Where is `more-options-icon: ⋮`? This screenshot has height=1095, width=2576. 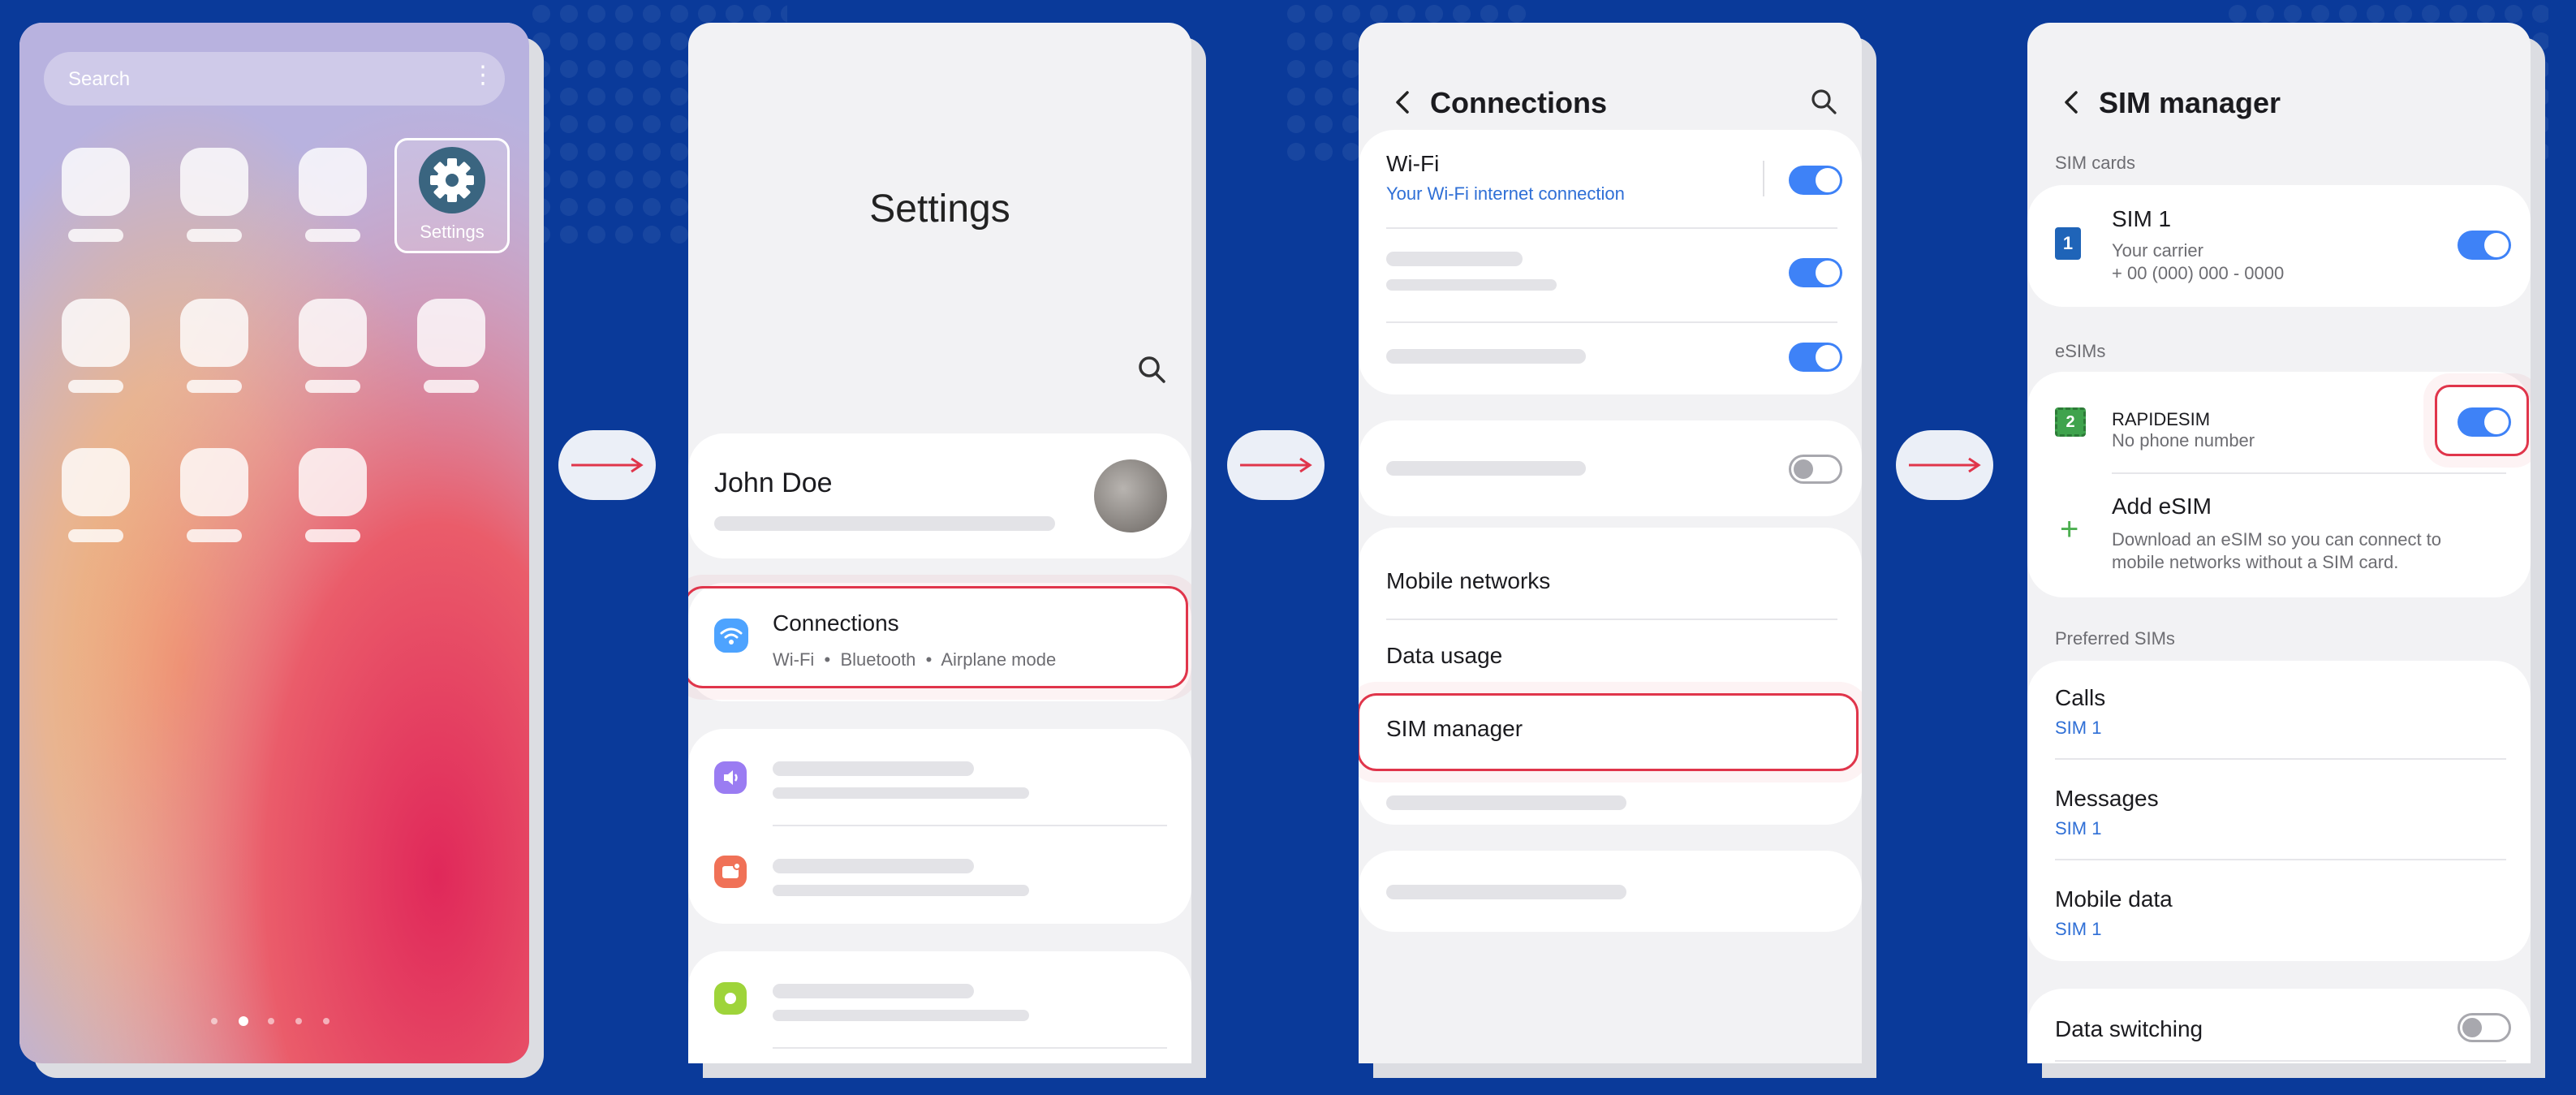
more-options-icon: ⋮ is located at coordinates (483, 76).